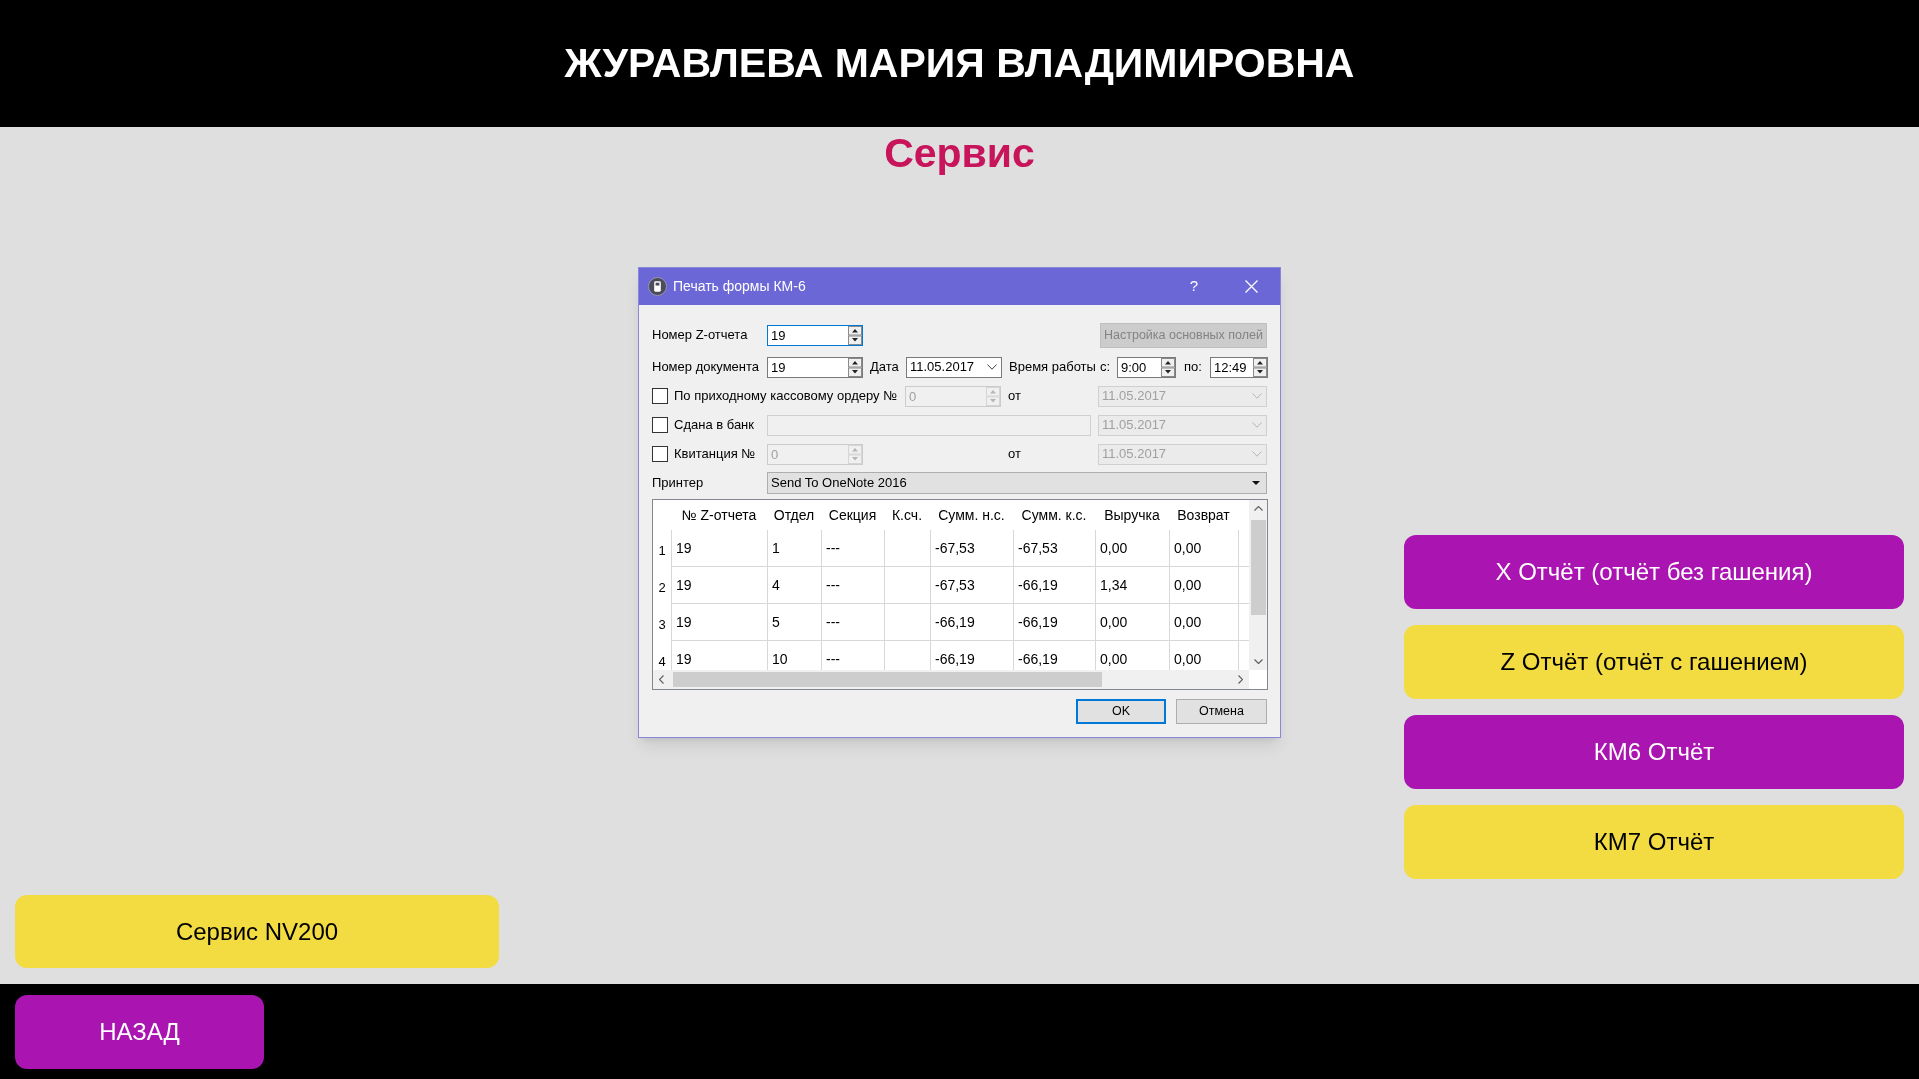 This screenshot has height=1079, width=1919. I want to click on row-number: 4, so click(662, 661).